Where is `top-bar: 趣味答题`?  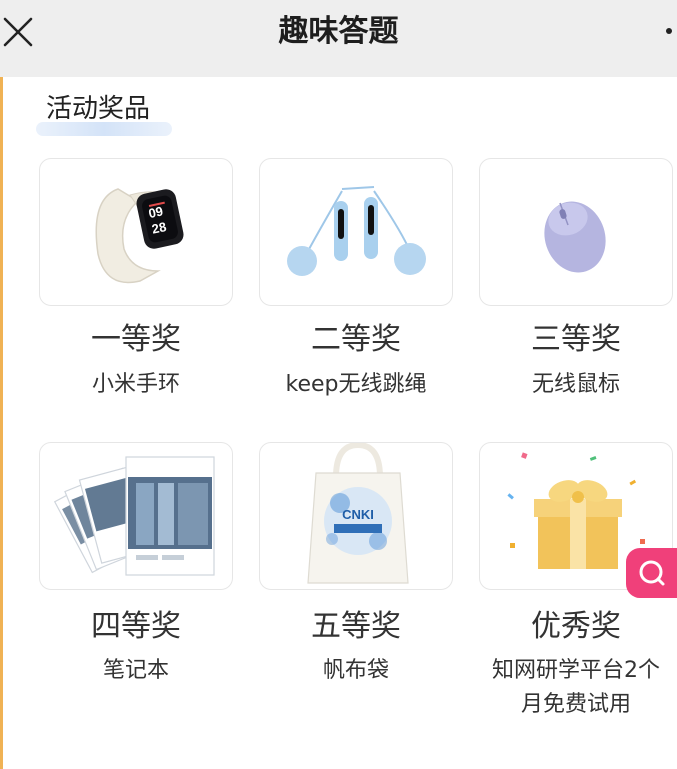
top-bar: 趣味答题 is located at coordinates (338, 38).